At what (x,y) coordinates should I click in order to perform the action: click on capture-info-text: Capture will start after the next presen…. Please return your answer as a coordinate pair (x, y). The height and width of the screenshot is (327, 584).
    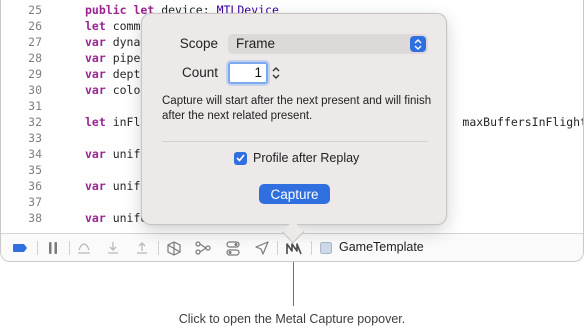
    Looking at the image, I should click on (297, 108).